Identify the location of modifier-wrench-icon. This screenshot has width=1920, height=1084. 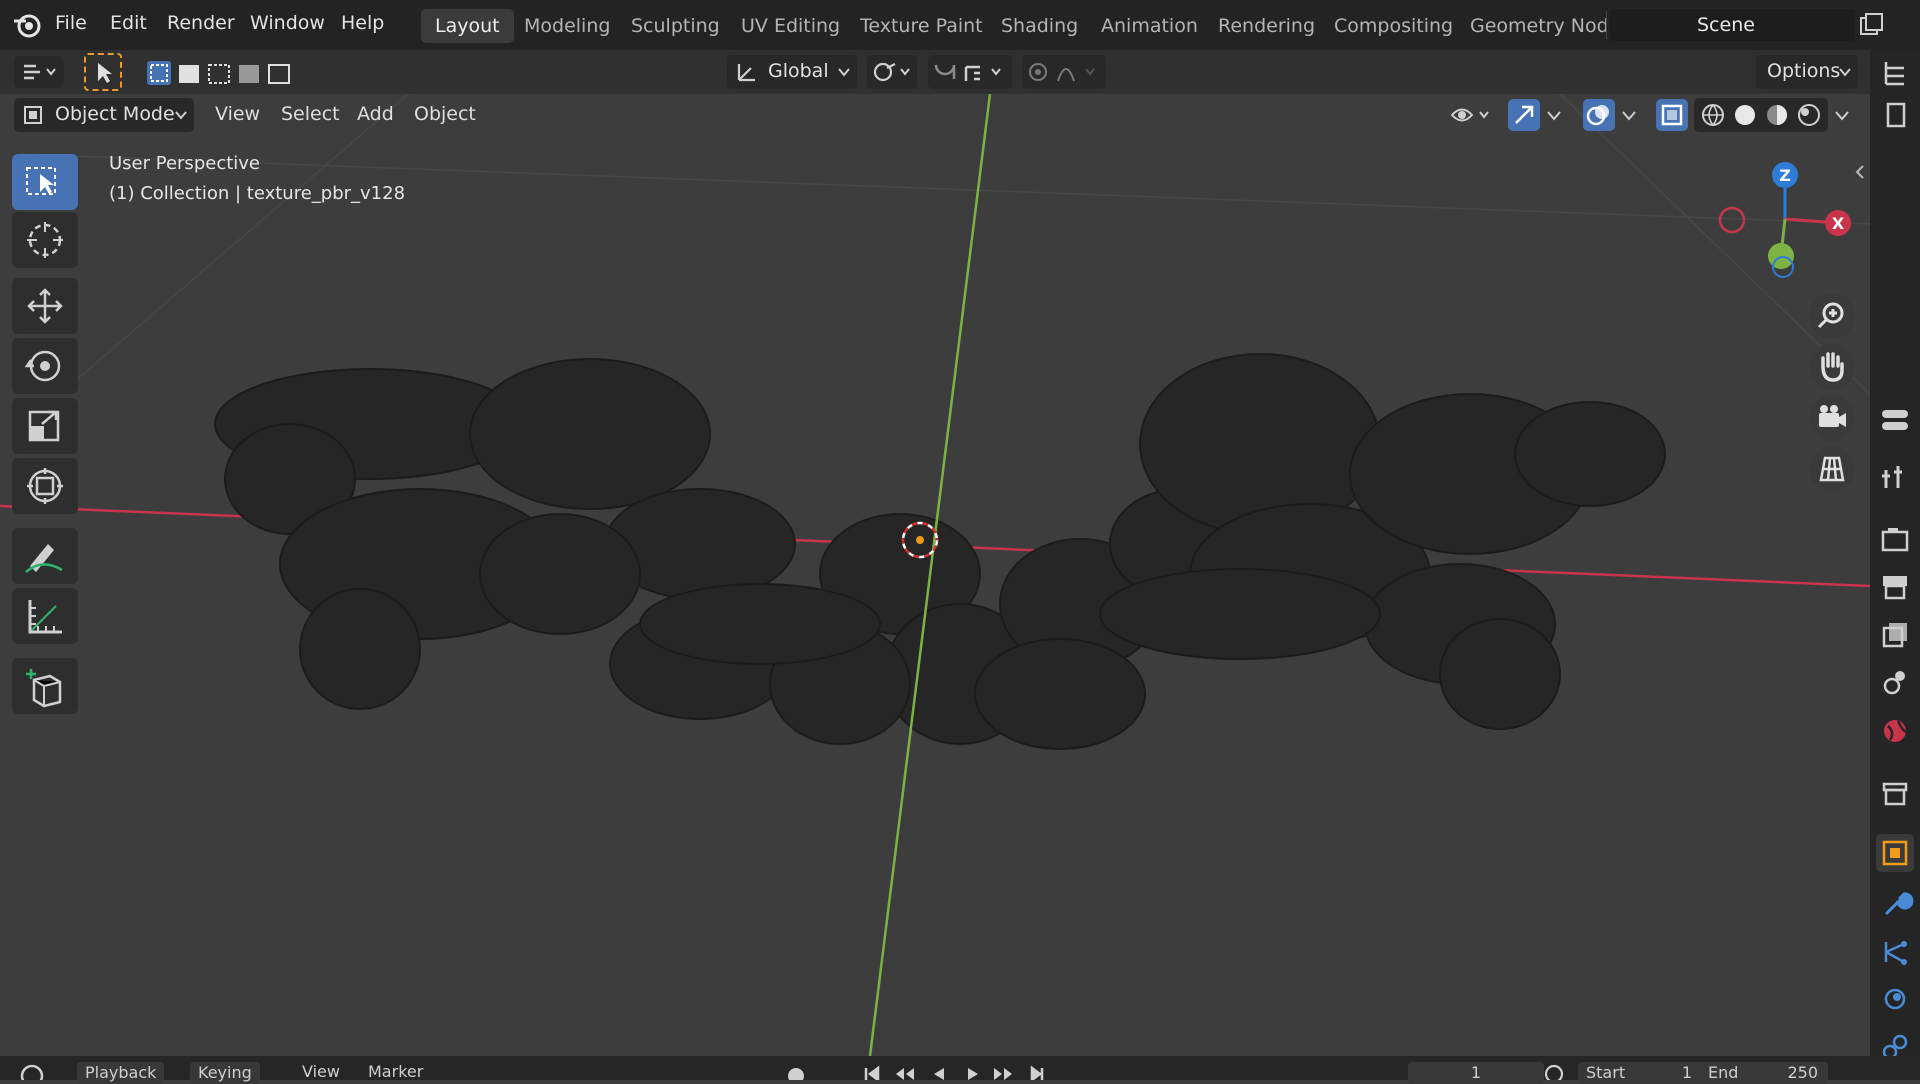
(1895, 903).